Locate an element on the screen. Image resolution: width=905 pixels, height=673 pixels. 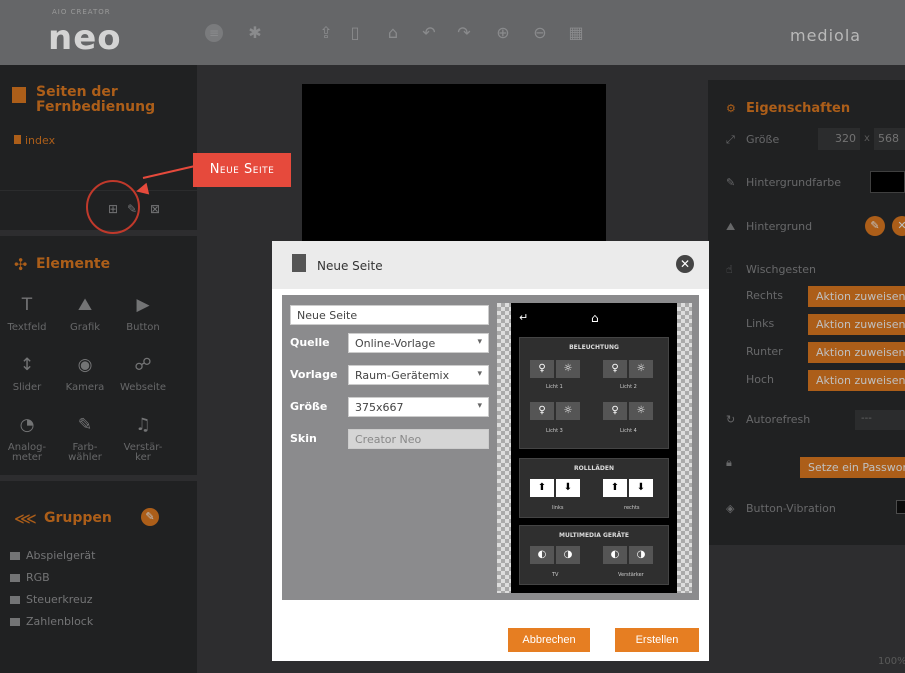
element-label: Webseite is located at coordinates (142, 387).